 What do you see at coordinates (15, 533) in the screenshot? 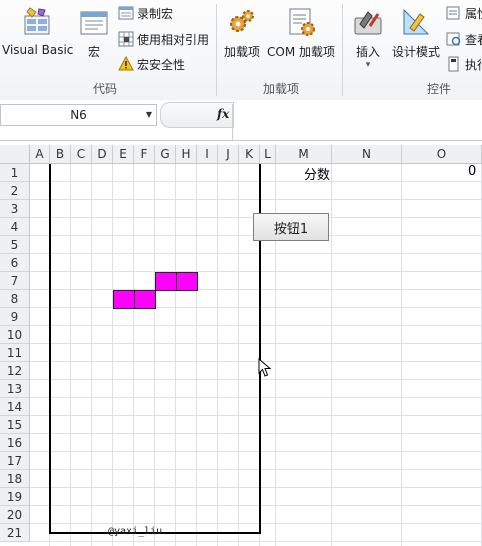
I see `row-header-21: 21` at bounding box center [15, 533].